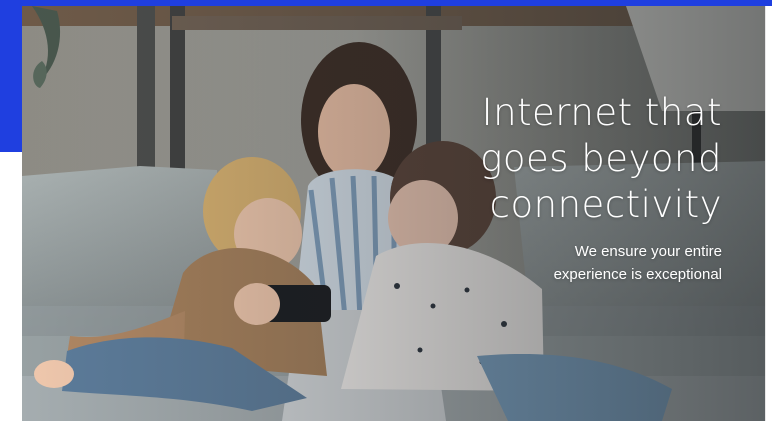 This screenshot has height=421, width=772. Describe the element at coordinates (765, 213) in the screenshot. I see `hero-right-border` at that location.